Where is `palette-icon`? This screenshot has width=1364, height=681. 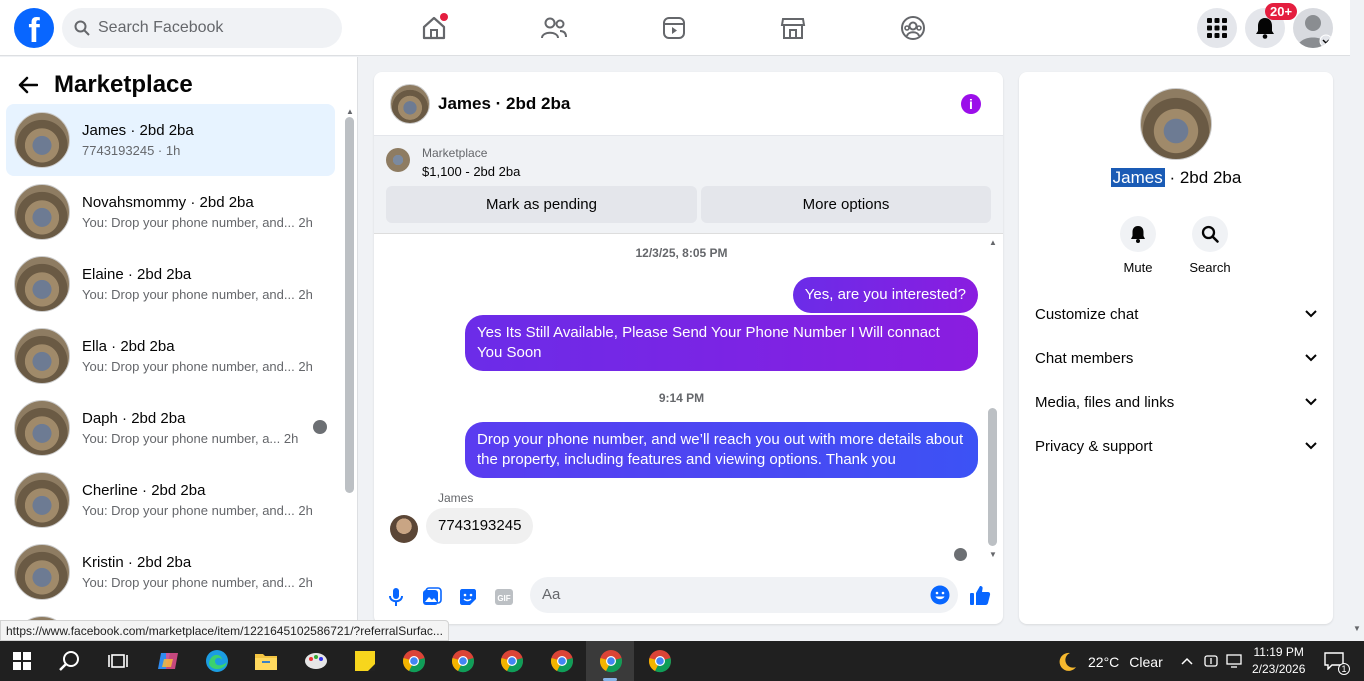 palette-icon is located at coordinates (316, 661).